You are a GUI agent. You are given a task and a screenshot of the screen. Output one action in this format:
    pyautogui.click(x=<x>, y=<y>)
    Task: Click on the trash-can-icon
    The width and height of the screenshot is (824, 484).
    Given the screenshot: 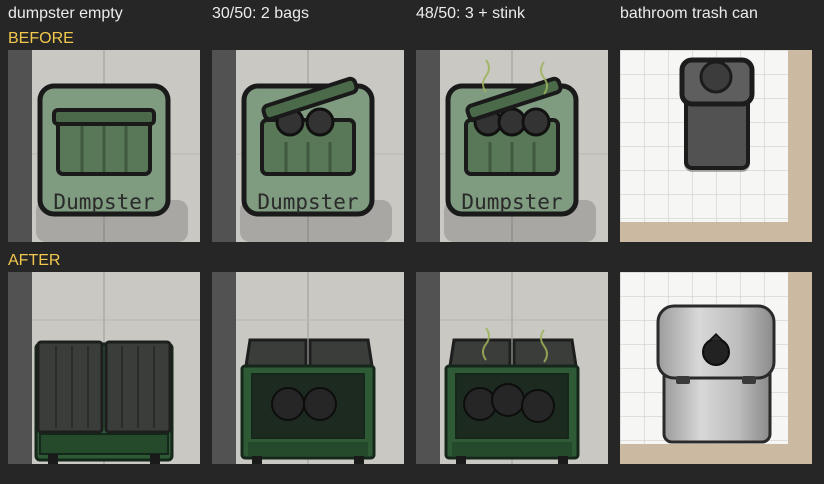 What is the action you would take?
    pyautogui.click(x=717, y=114)
    